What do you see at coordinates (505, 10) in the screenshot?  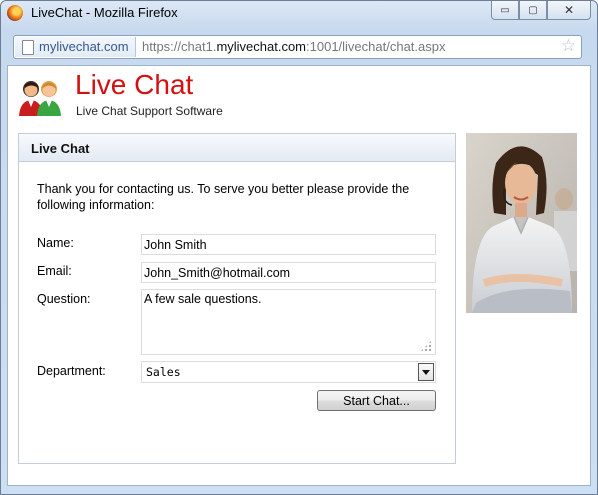 I see `minimize-button: ▭` at bounding box center [505, 10].